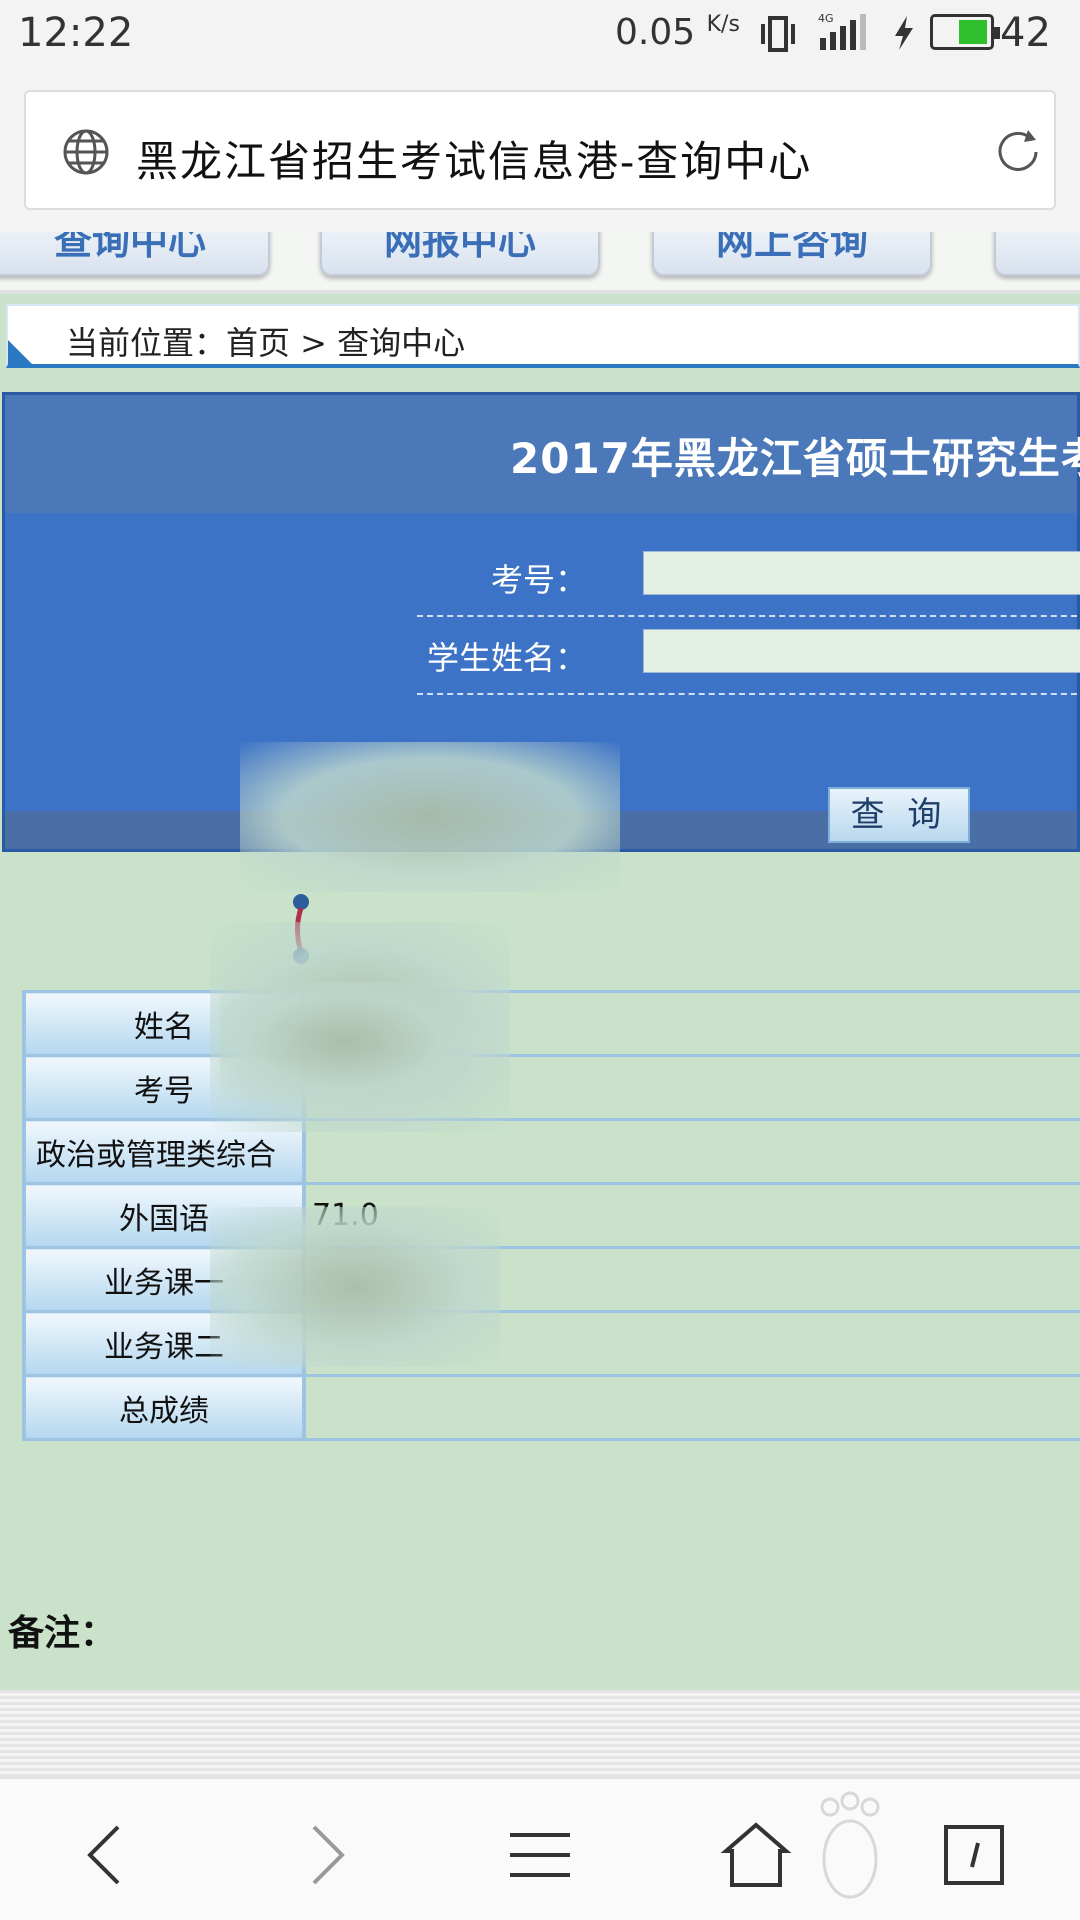  Describe the element at coordinates (552, 1343) in the screenshot. I see `table-row: 业务课二` at that location.